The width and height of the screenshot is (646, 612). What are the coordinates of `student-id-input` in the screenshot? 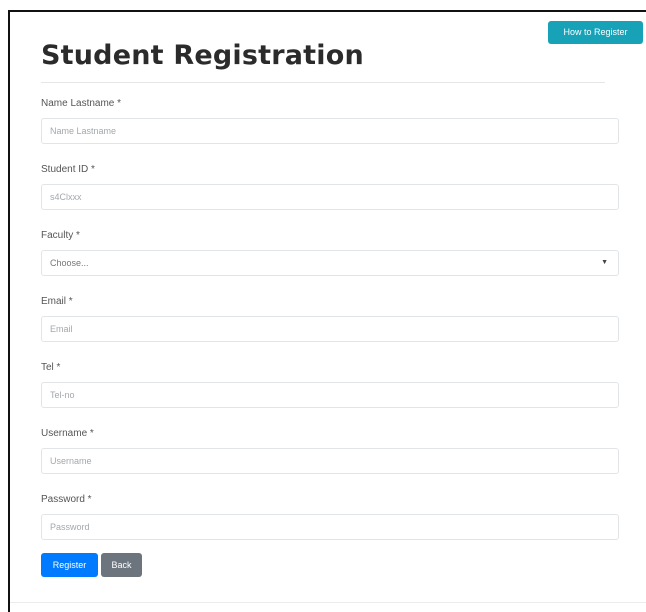 It's located at (330, 197).